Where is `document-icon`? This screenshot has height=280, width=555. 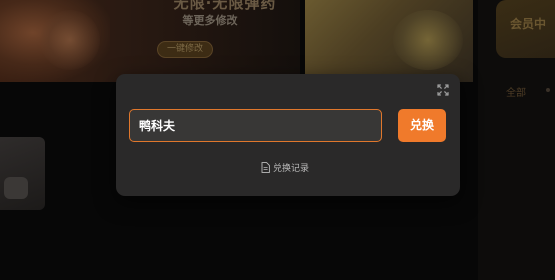 document-icon is located at coordinates (265, 167).